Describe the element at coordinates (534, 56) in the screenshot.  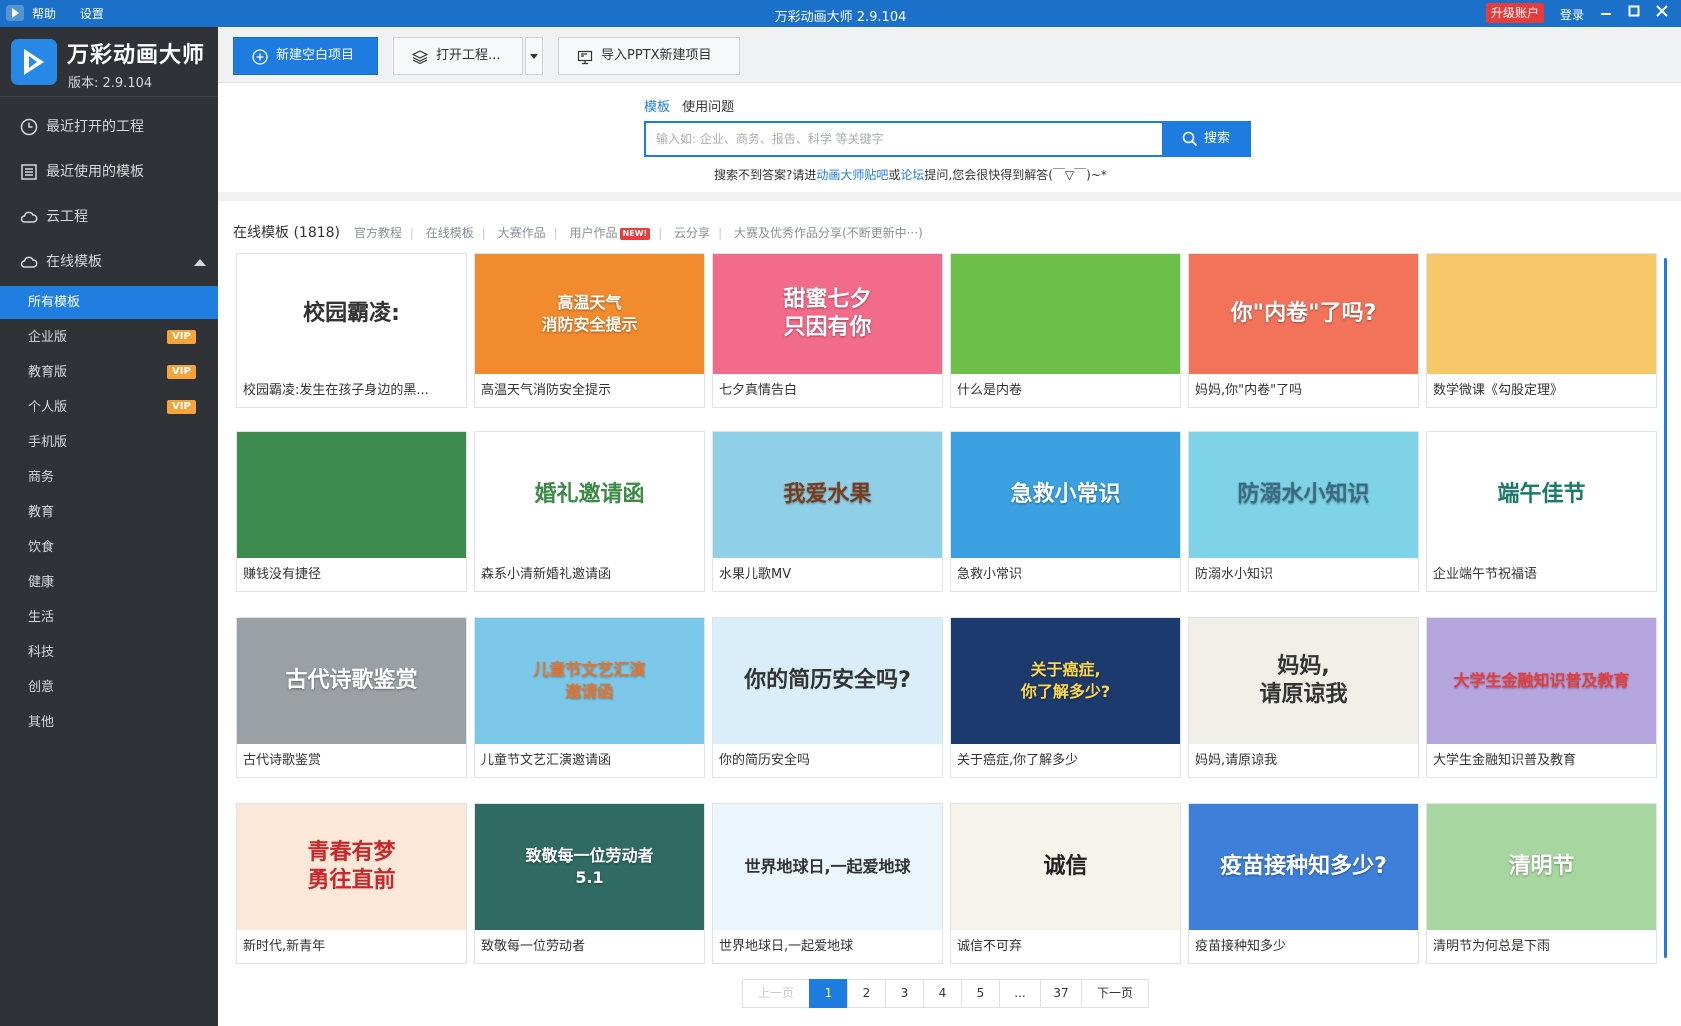
I see `open-project-dropdown-icon` at that location.